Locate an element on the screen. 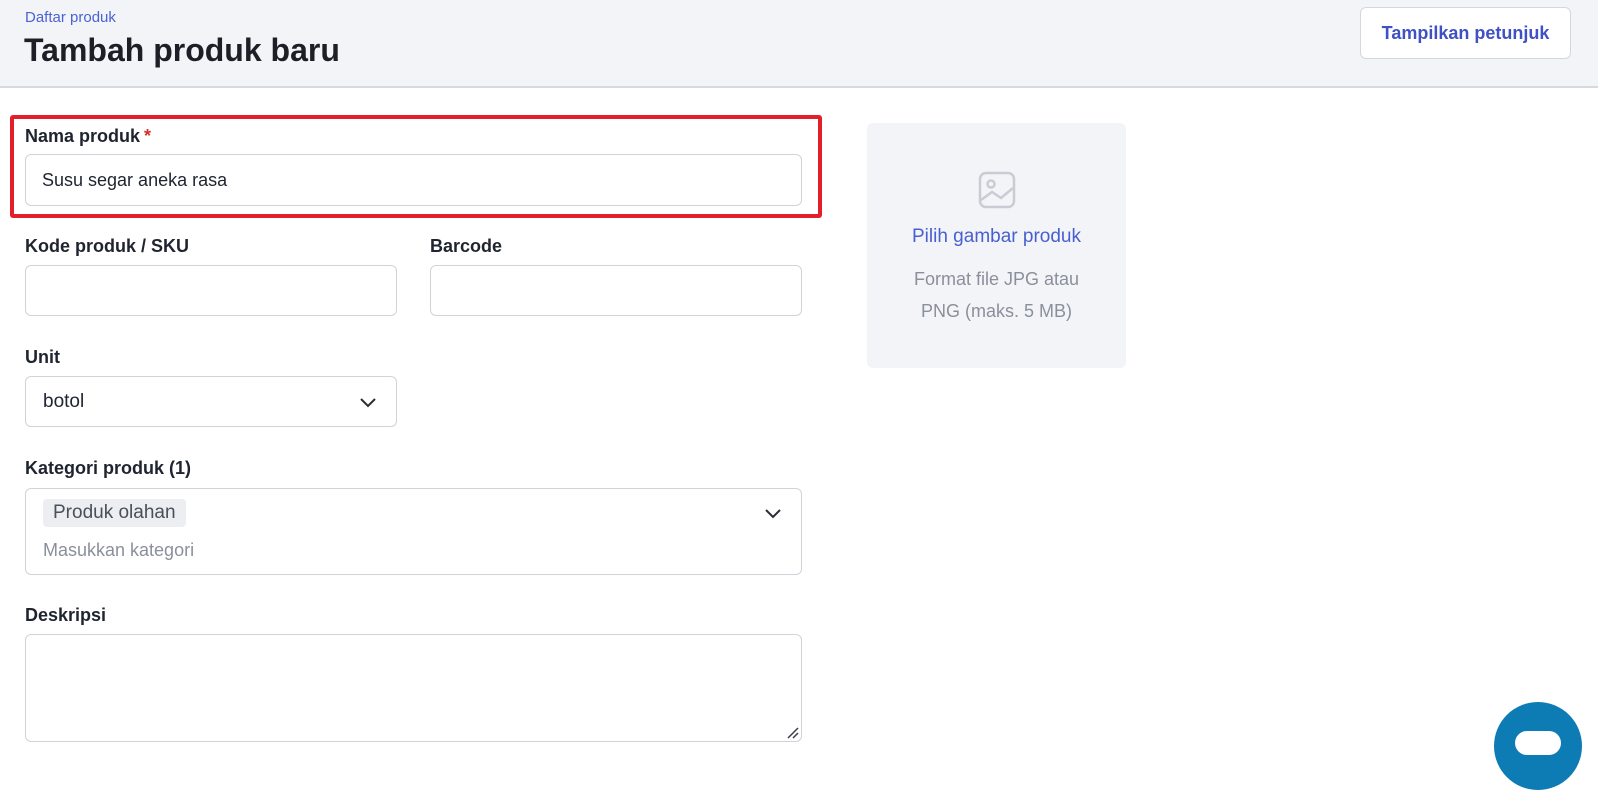  sku-label: Kode produk / SKU is located at coordinates (107, 246).